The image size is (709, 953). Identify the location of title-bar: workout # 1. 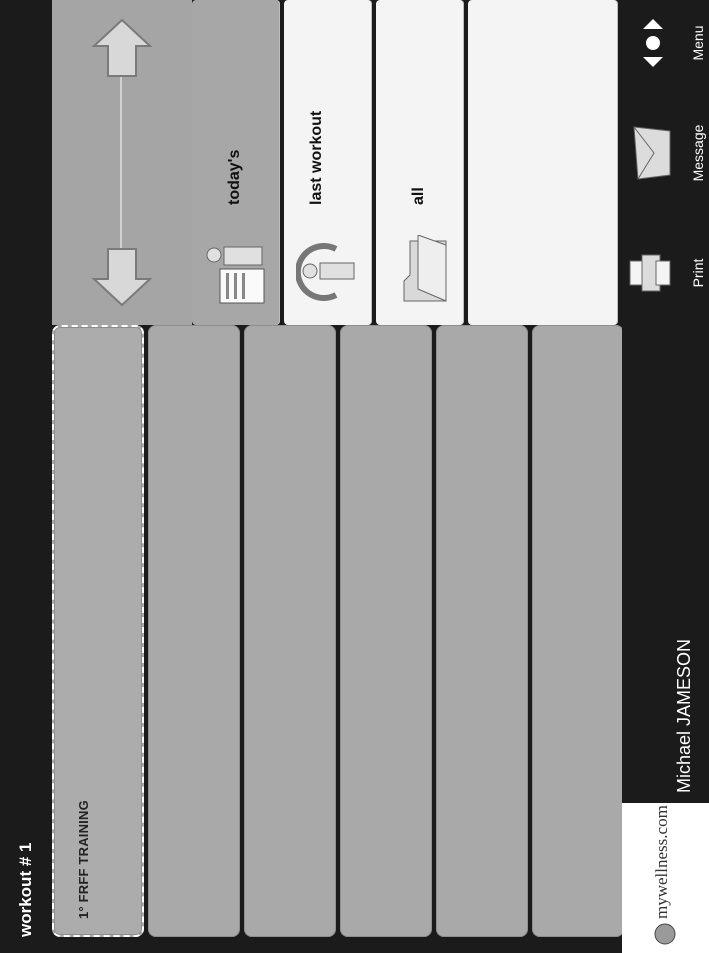
(26, 476).